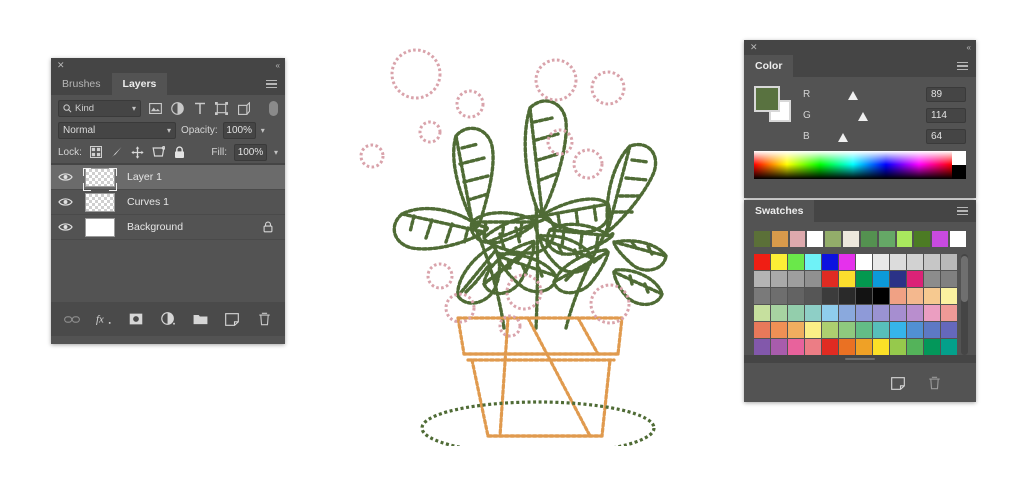  I want to click on lock-transparency-icon, so click(96, 152).